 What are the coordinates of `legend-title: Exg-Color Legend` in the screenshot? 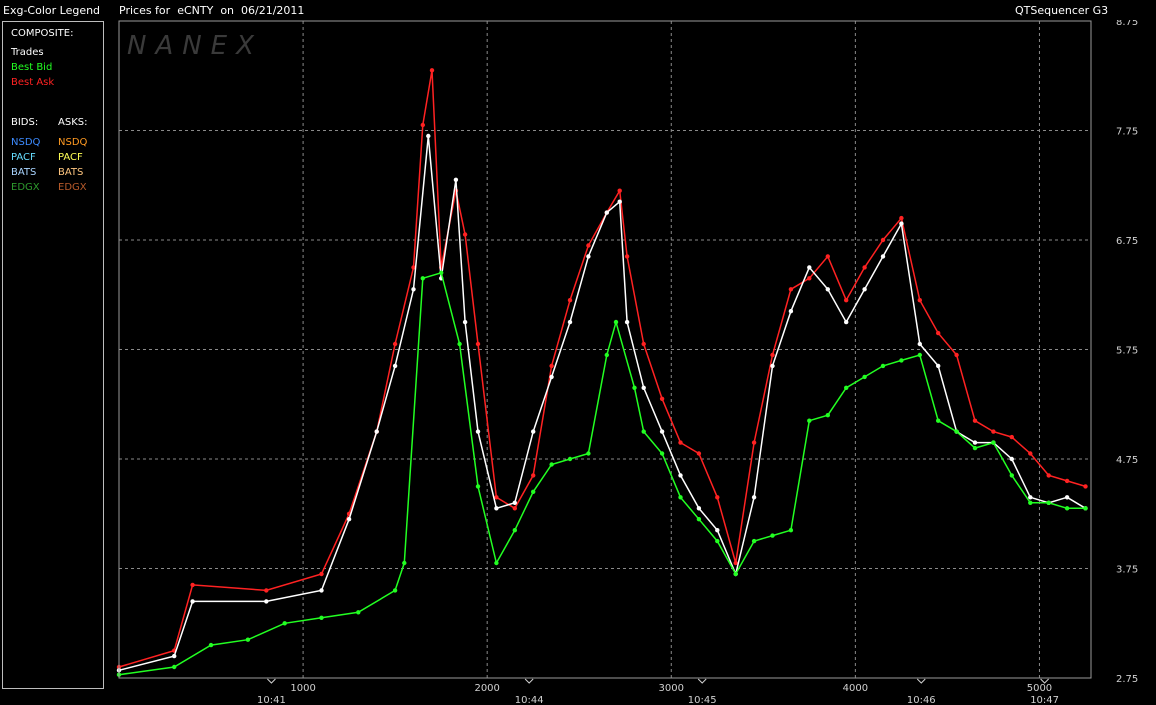 It's located at (52, 10).